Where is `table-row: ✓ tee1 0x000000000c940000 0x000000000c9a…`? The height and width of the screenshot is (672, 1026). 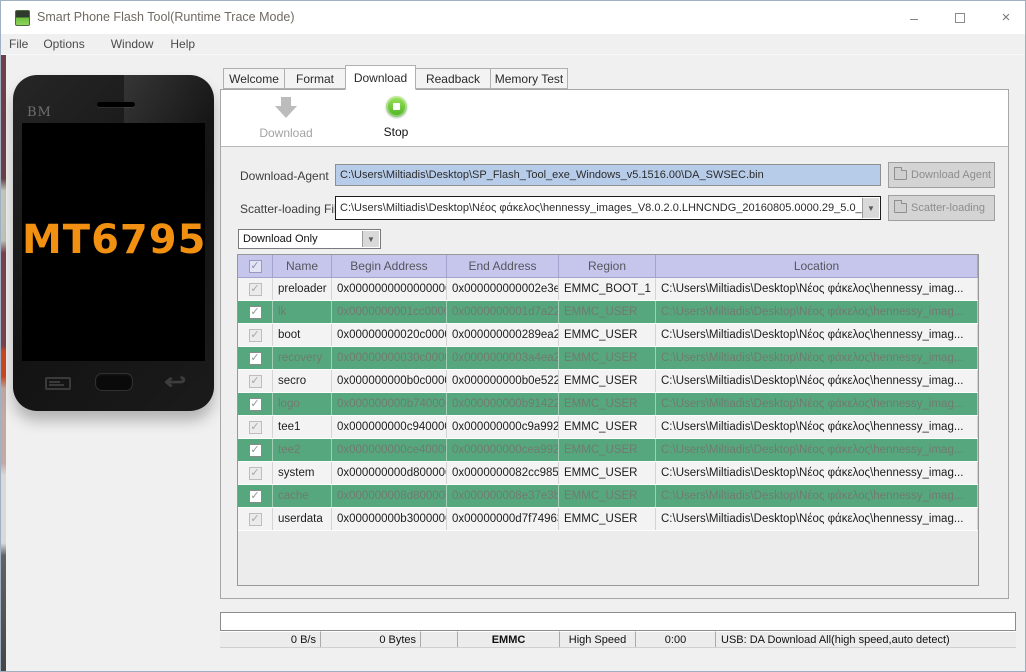
table-row: ✓ tee1 0x000000000c940000 0x000000000c9a… is located at coordinates (608, 427).